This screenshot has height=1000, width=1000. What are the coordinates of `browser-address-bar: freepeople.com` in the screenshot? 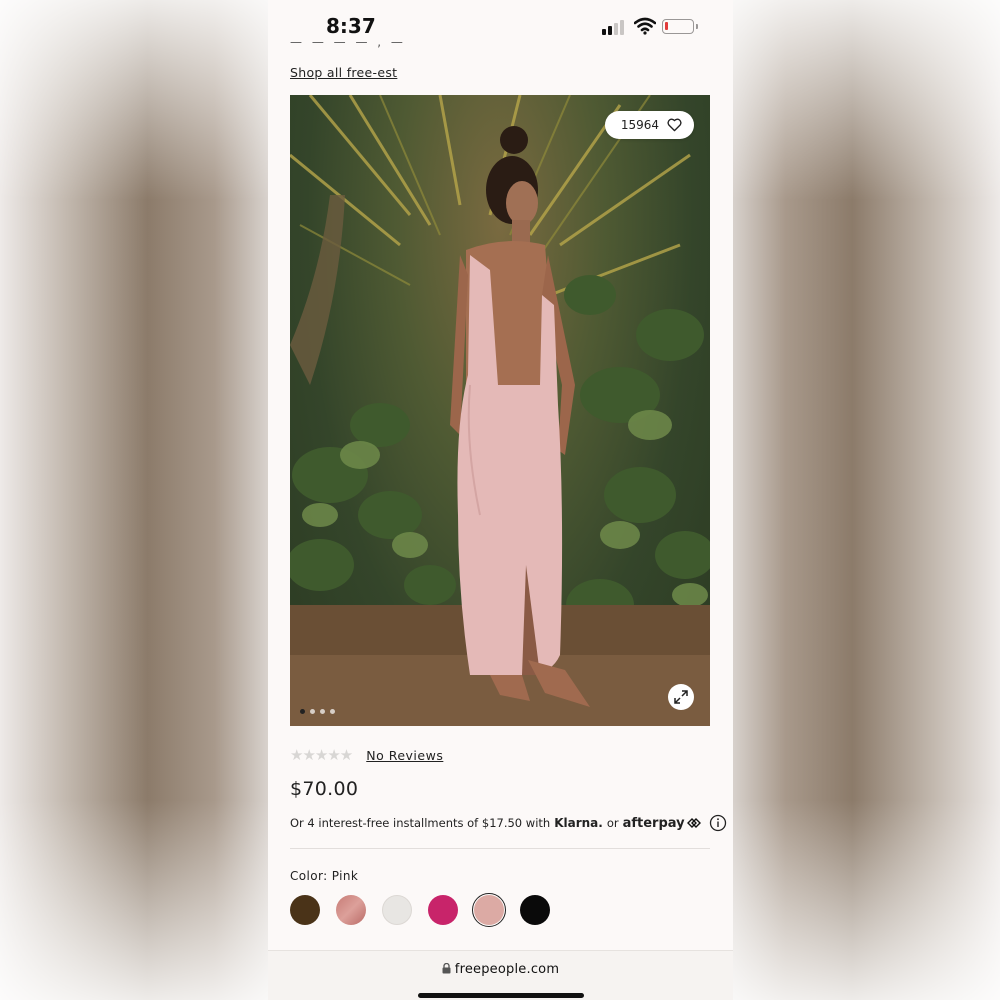 It's located at (500, 975).